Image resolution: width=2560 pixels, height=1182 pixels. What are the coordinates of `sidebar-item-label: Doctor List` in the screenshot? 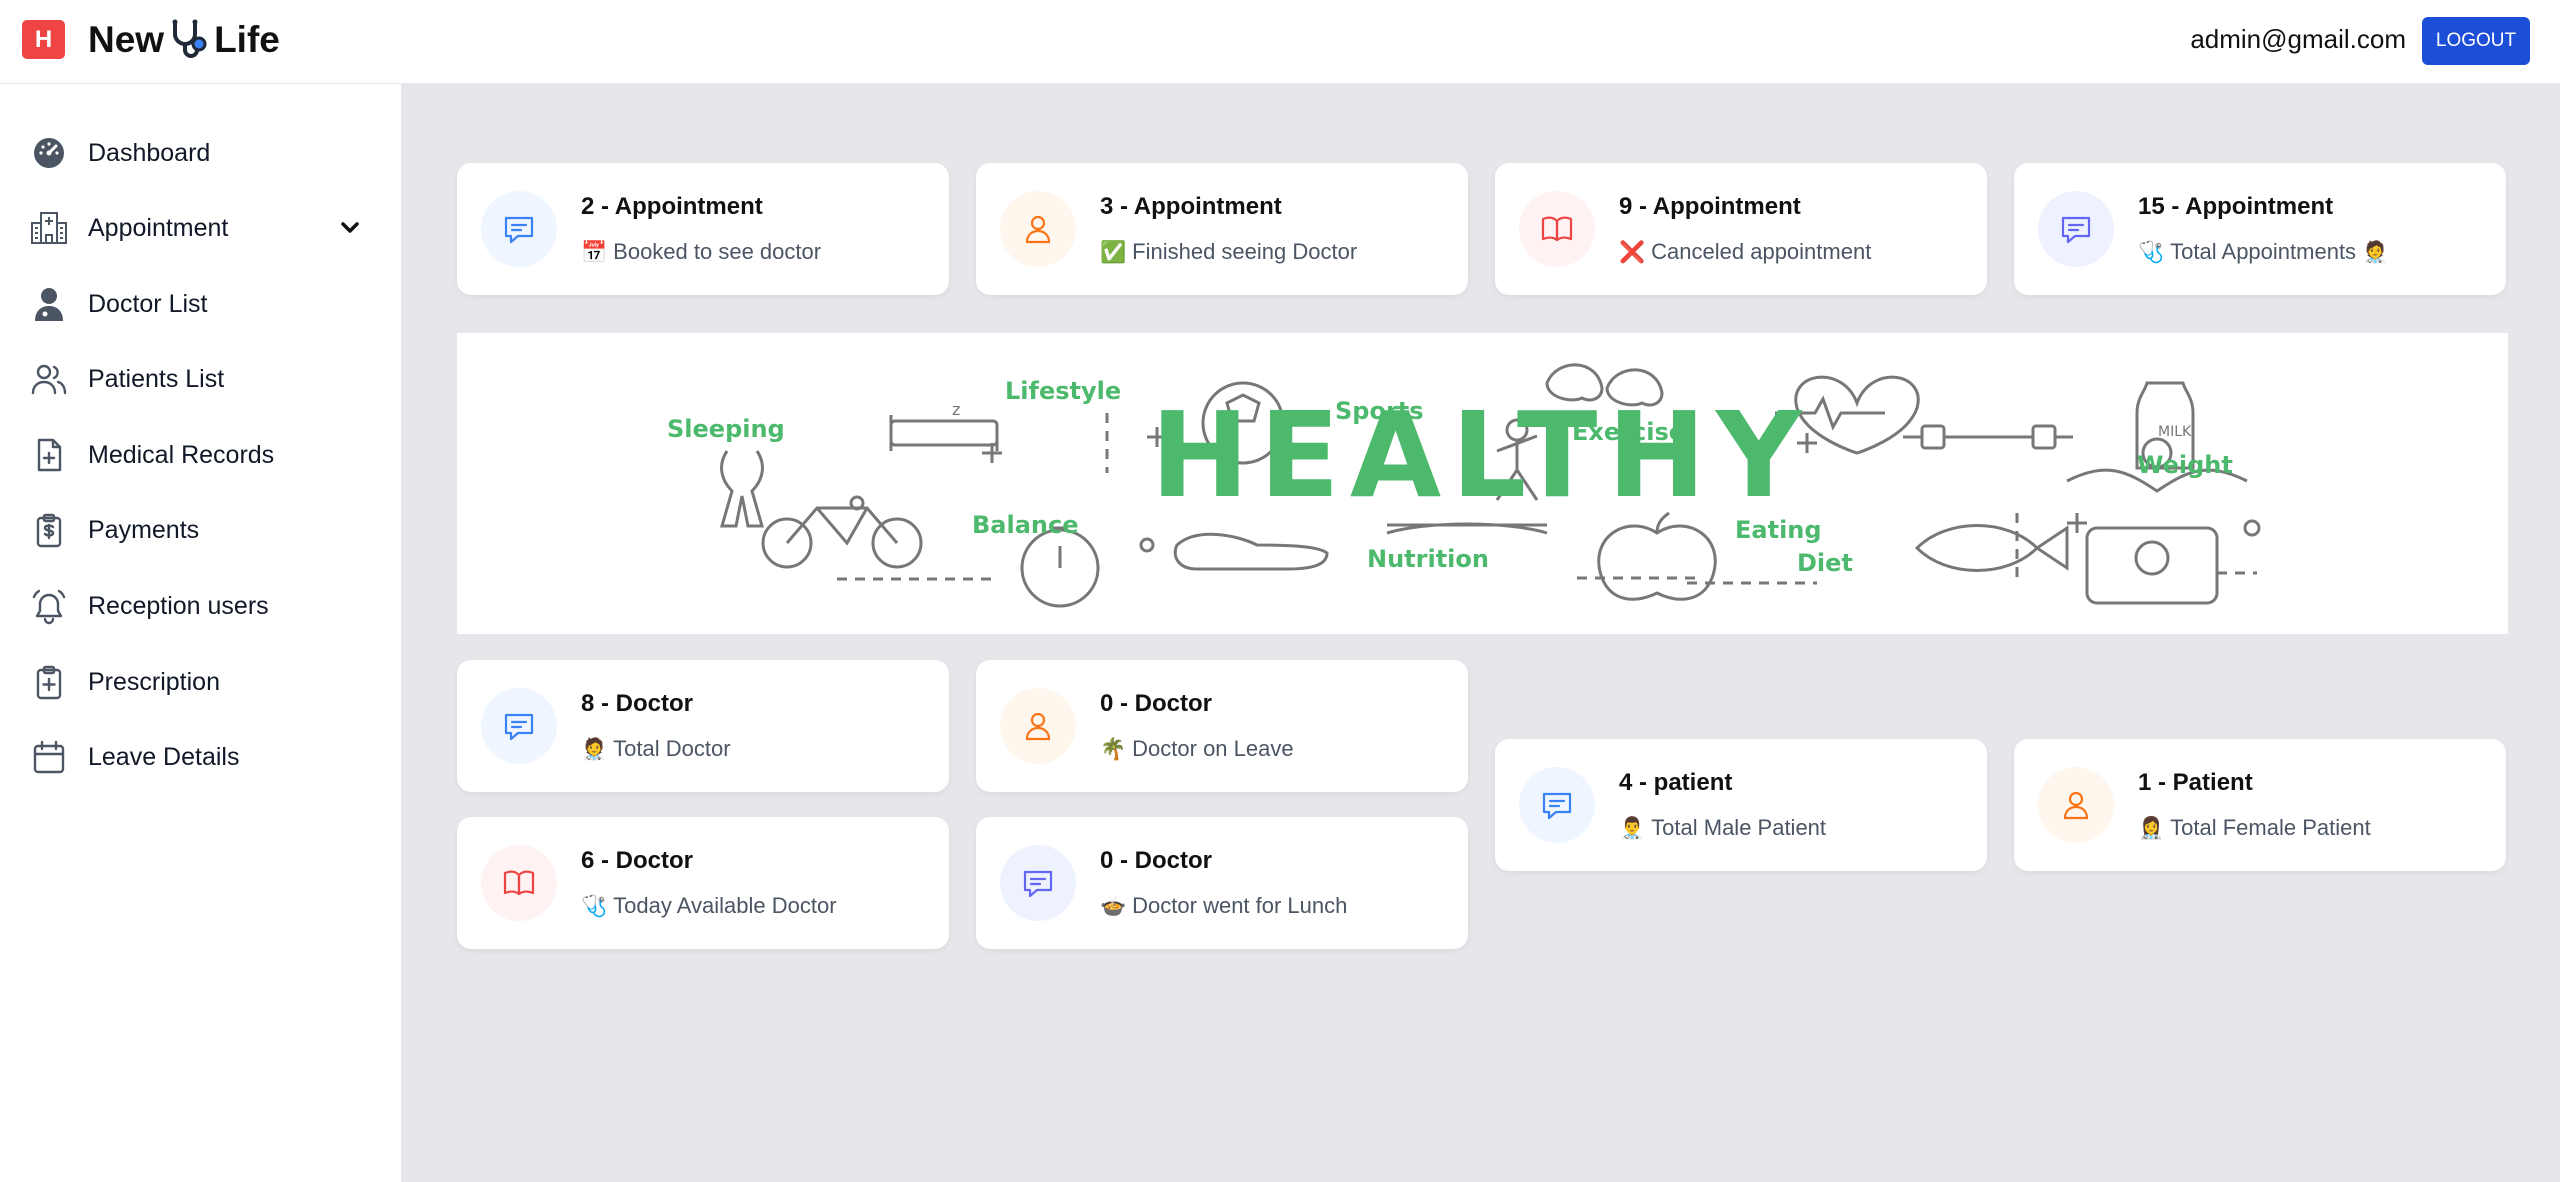 It's located at (148, 303).